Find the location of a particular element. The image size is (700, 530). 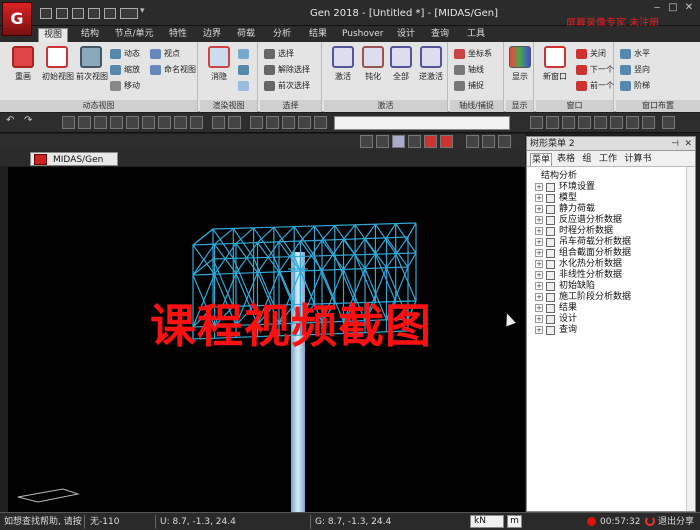

print-icon is located at coordinates (110, 13).